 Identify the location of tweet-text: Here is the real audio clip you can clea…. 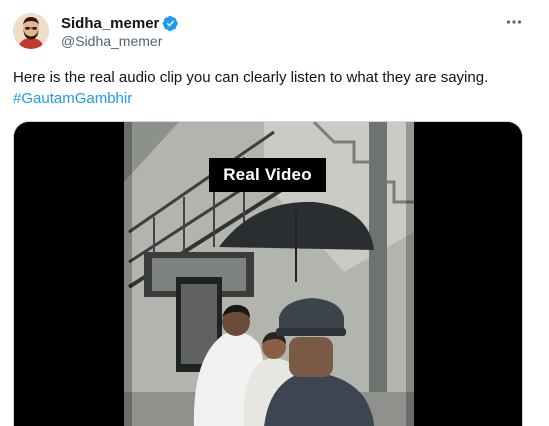
(275, 88).